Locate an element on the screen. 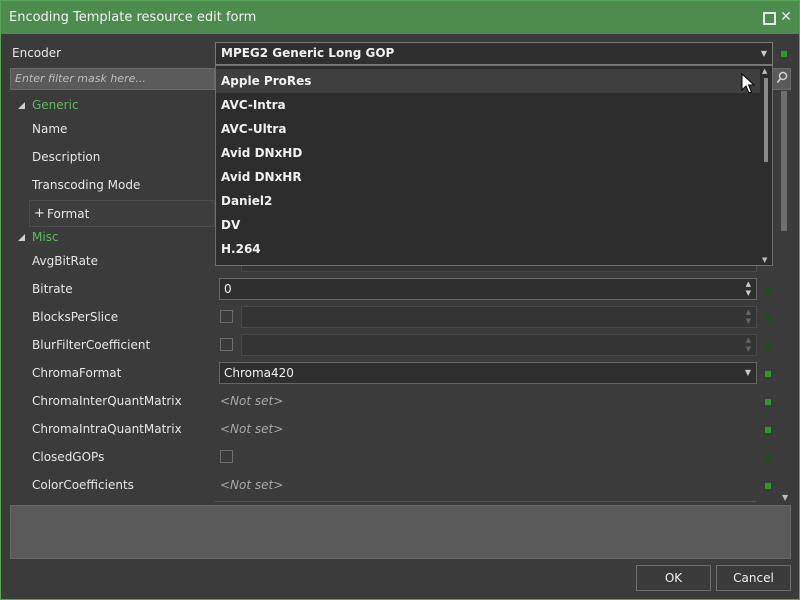 The height and width of the screenshot is (600, 800). dropdown-scrollbar: ▲ ▼ is located at coordinates (766, 165).